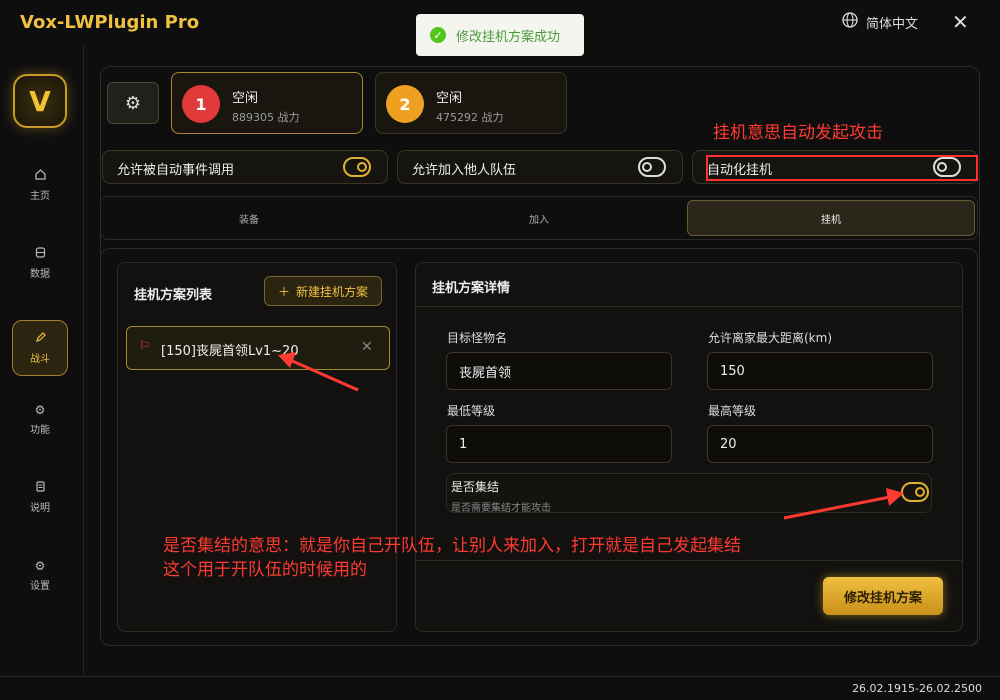 Image resolution: width=1000 pixels, height=700 pixels. Describe the element at coordinates (438, 35) in the screenshot. I see `check-icon: ✓` at that location.